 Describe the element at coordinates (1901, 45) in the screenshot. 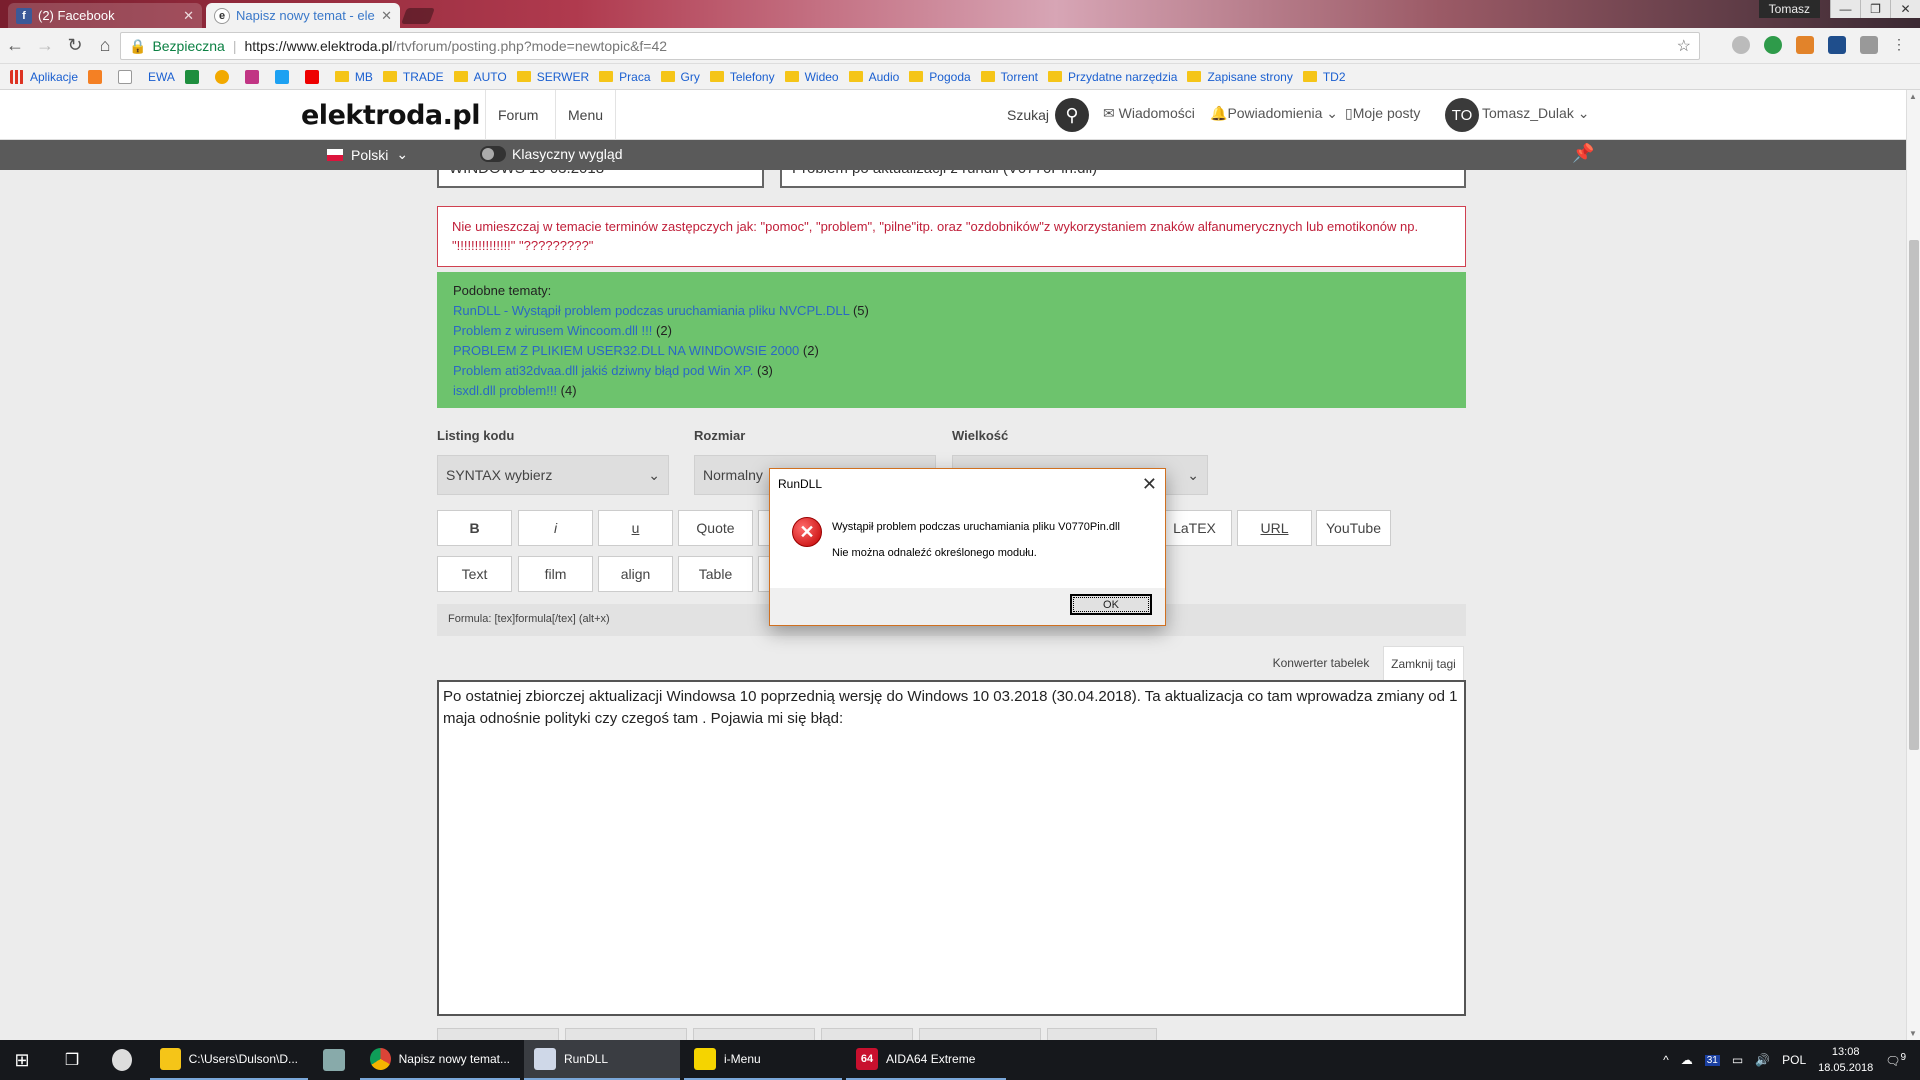

I see `browser-menu-icon: ⋮` at that location.